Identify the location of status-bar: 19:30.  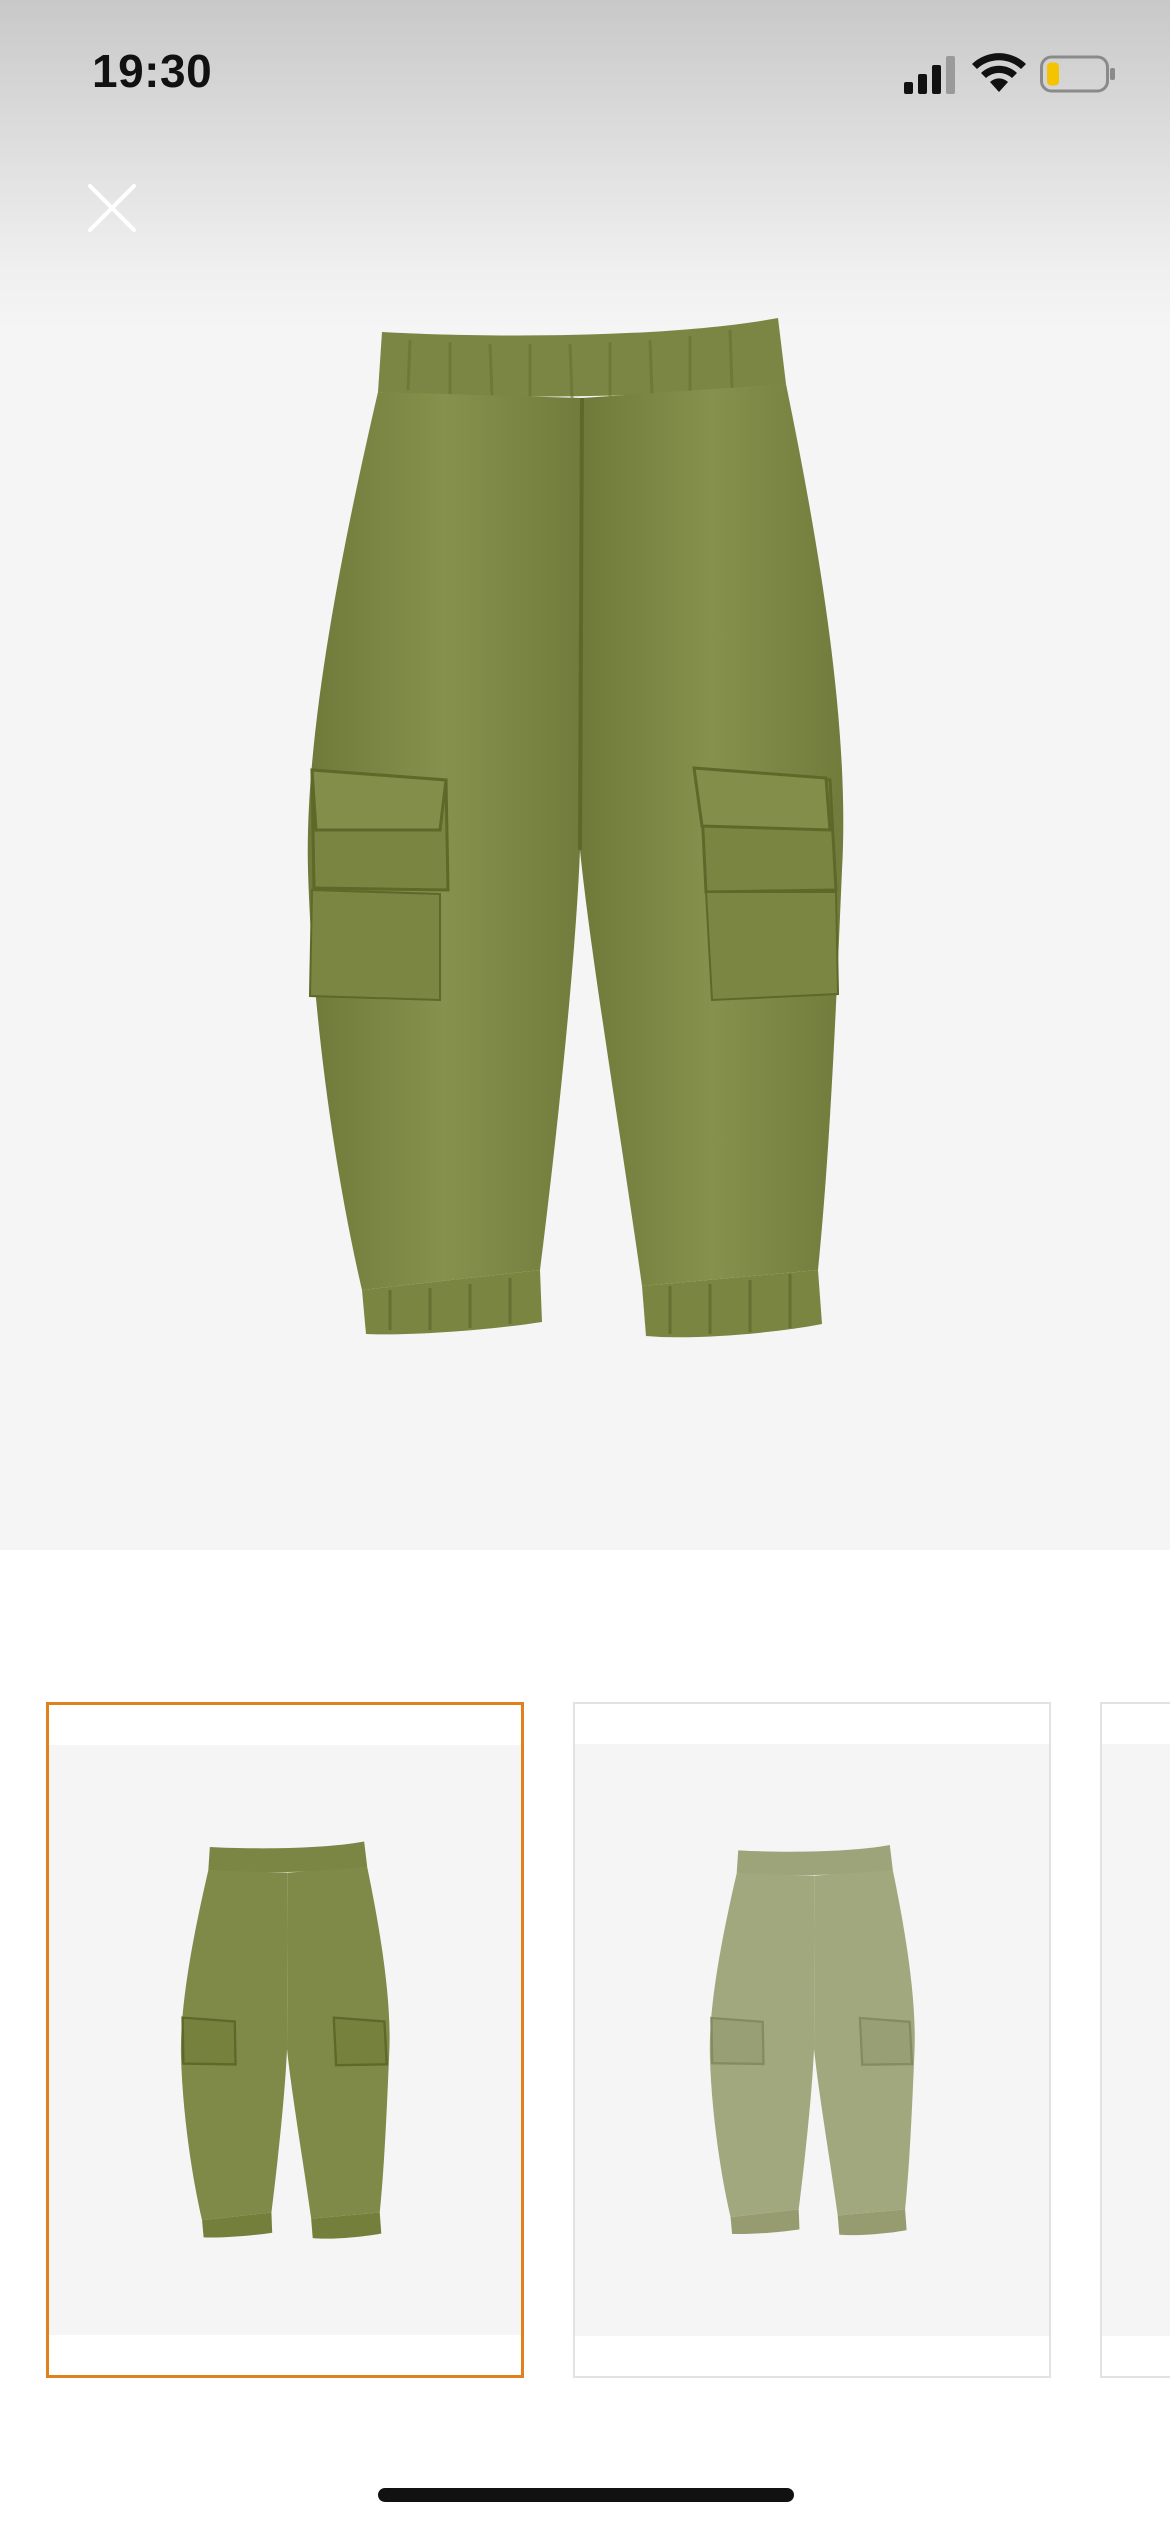
(585, 70).